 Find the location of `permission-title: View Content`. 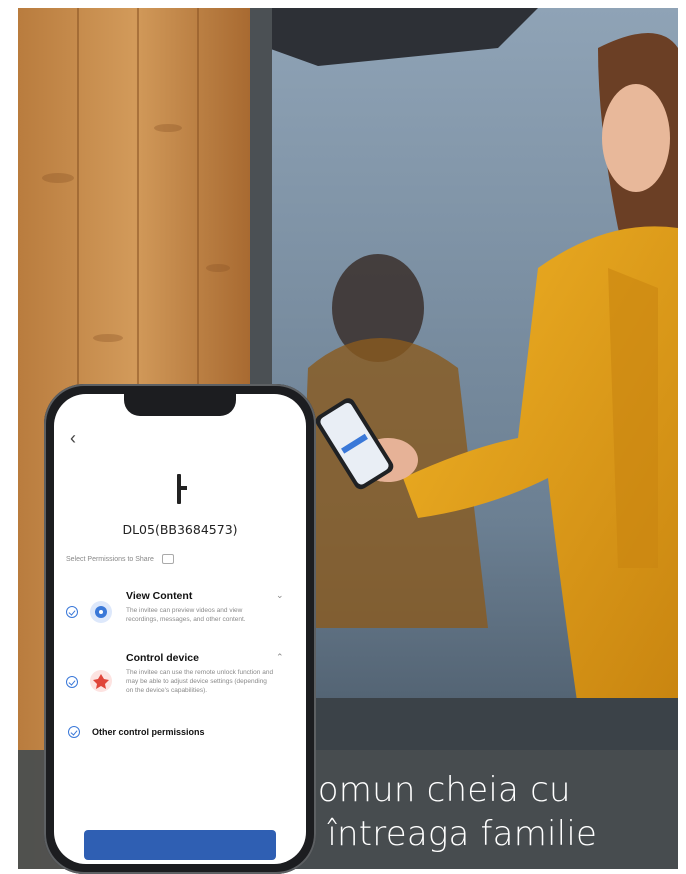

permission-title: View Content is located at coordinates (159, 596).